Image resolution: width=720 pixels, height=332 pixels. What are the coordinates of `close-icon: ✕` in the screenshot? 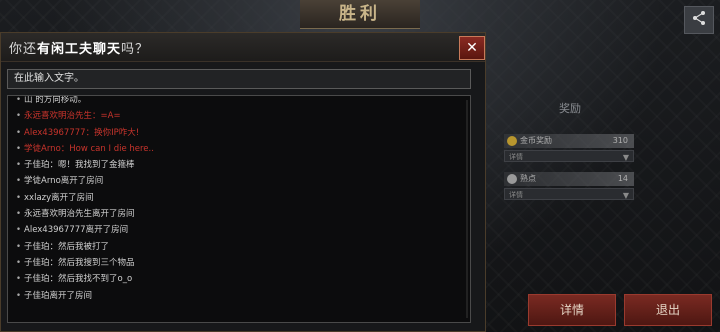 It's located at (472, 48).